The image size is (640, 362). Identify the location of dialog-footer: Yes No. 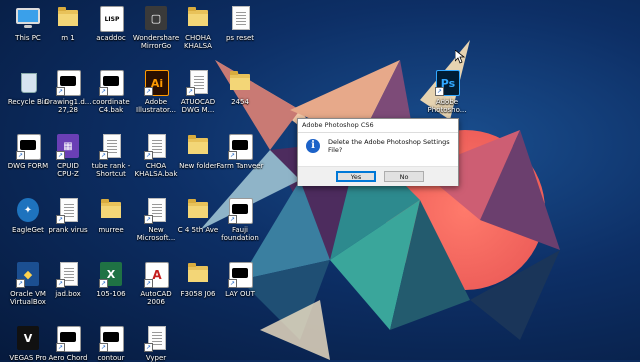
(378, 176).